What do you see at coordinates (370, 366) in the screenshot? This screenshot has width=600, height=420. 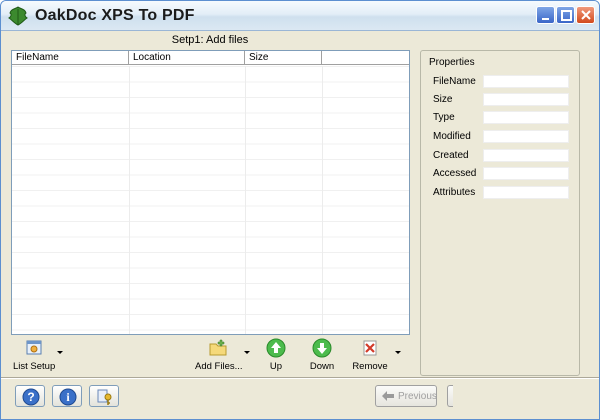 I see `remove-label: Remove` at bounding box center [370, 366].